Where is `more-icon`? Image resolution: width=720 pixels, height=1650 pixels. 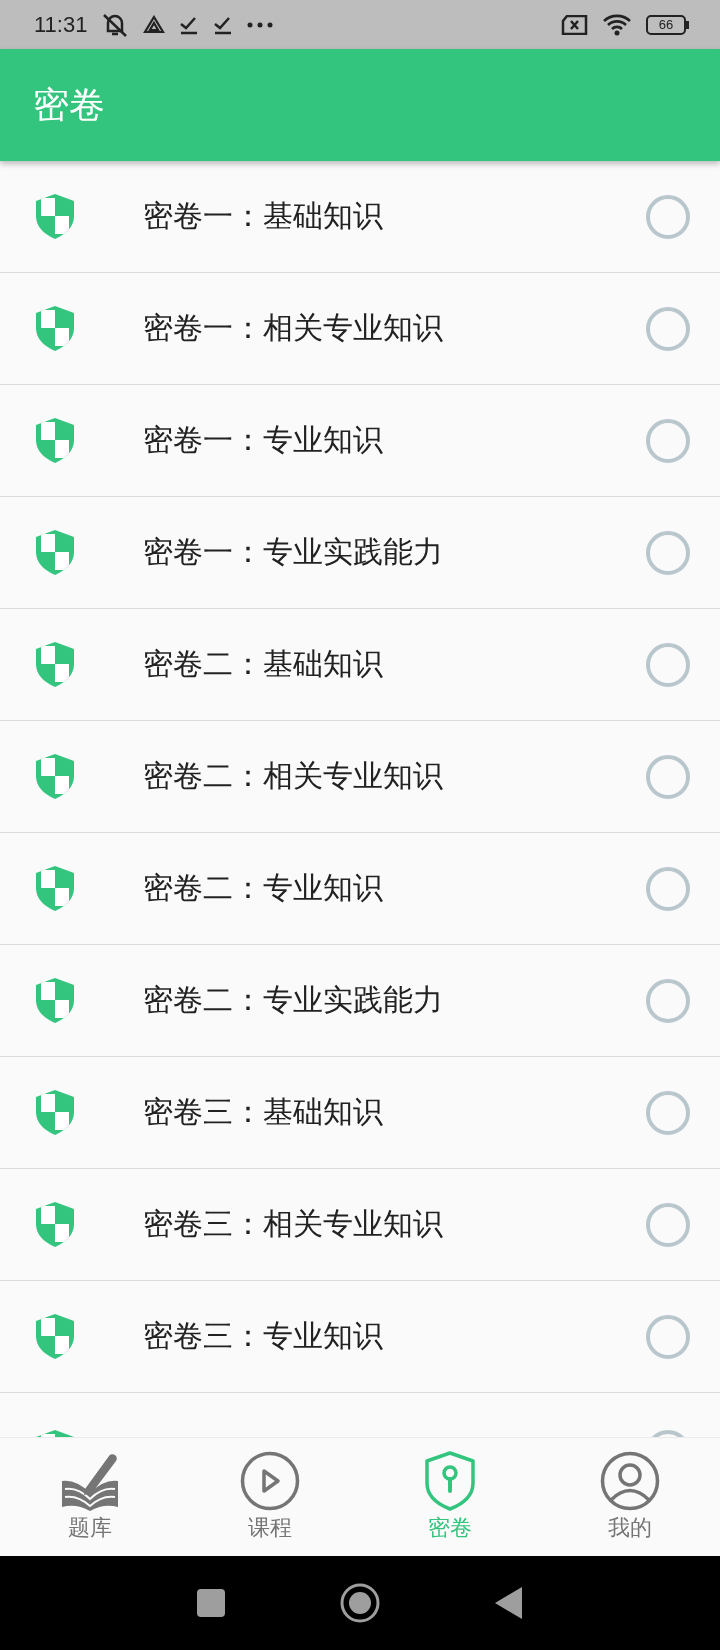
more-icon is located at coordinates (260, 24).